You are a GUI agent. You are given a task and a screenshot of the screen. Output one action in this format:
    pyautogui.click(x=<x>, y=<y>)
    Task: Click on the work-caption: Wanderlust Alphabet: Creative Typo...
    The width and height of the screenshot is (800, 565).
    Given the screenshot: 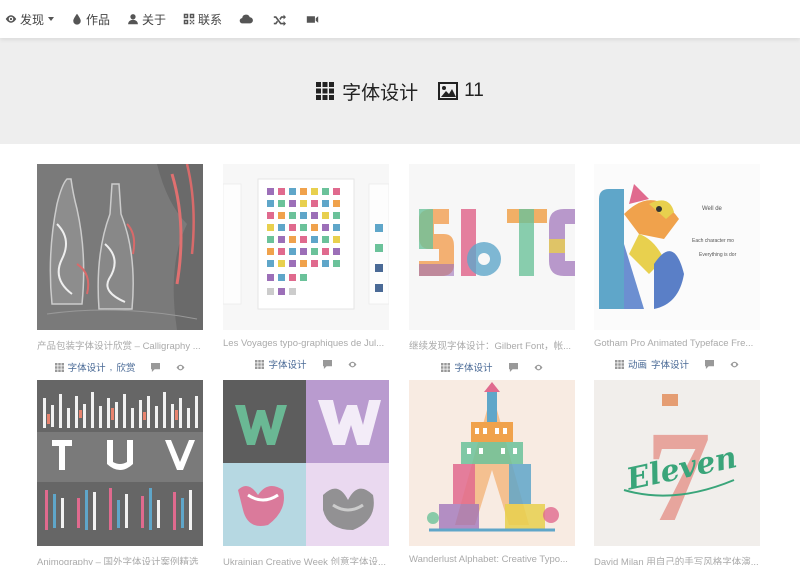 What is the action you would take?
    pyautogui.click(x=492, y=559)
    